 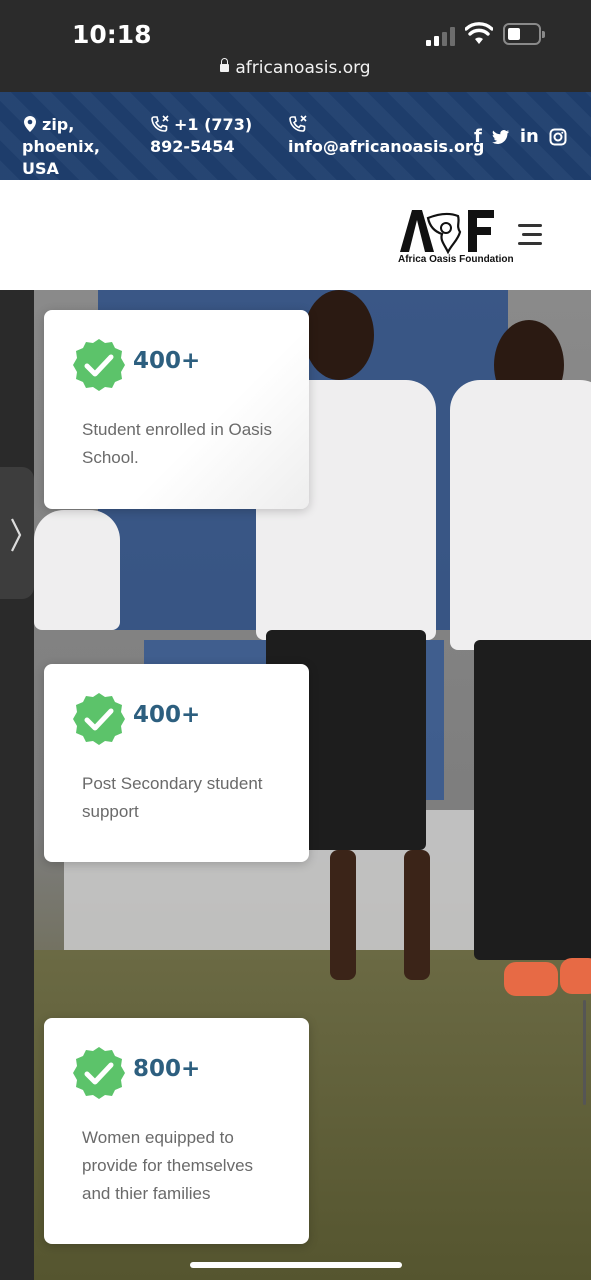 I want to click on url-text: africanoasis.org, so click(x=303, y=68).